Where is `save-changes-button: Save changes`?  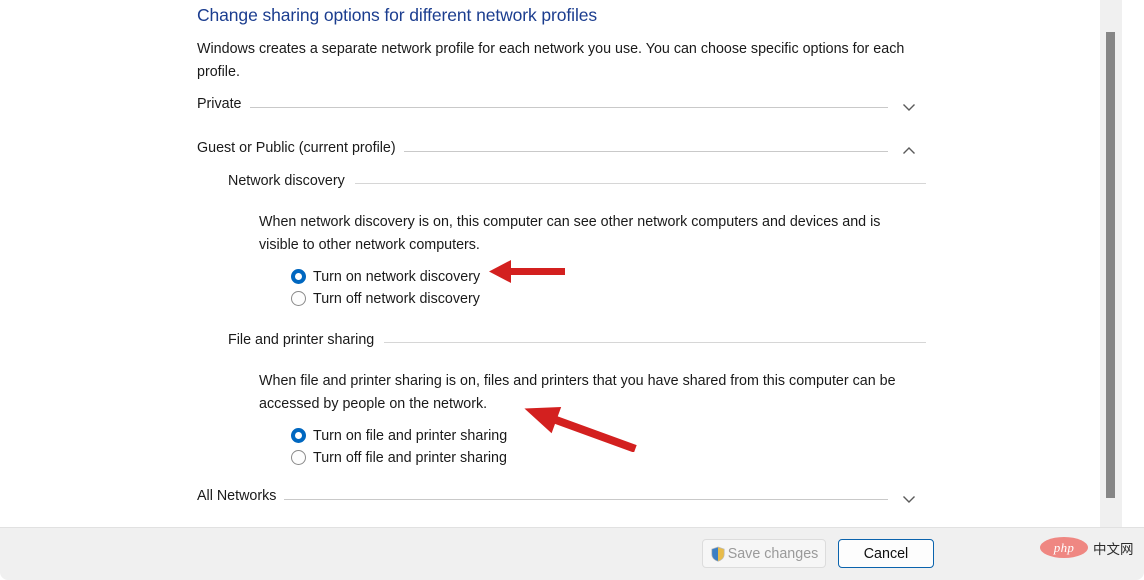 save-changes-button: Save changes is located at coordinates (764, 553).